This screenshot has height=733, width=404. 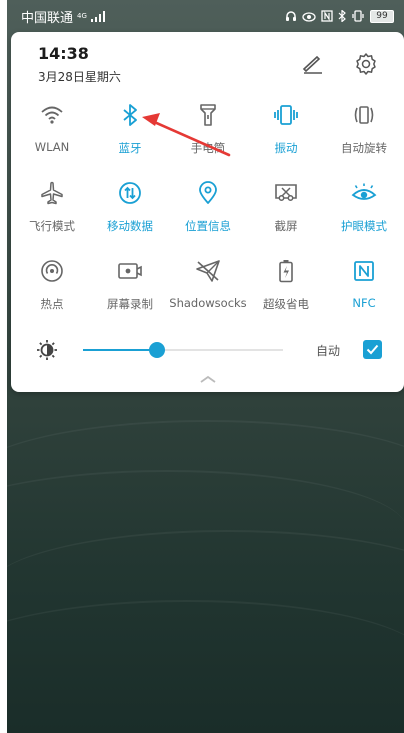 What do you see at coordinates (358, 16) in the screenshot?
I see `vibrate-status-icon` at bounding box center [358, 16].